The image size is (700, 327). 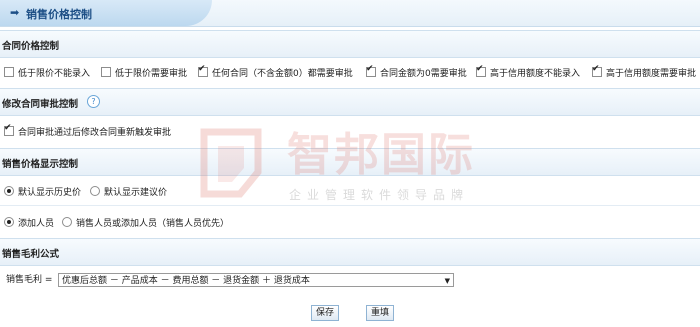 What do you see at coordinates (231, 163) in the screenshot?
I see `watermark-logo-icon` at bounding box center [231, 163].